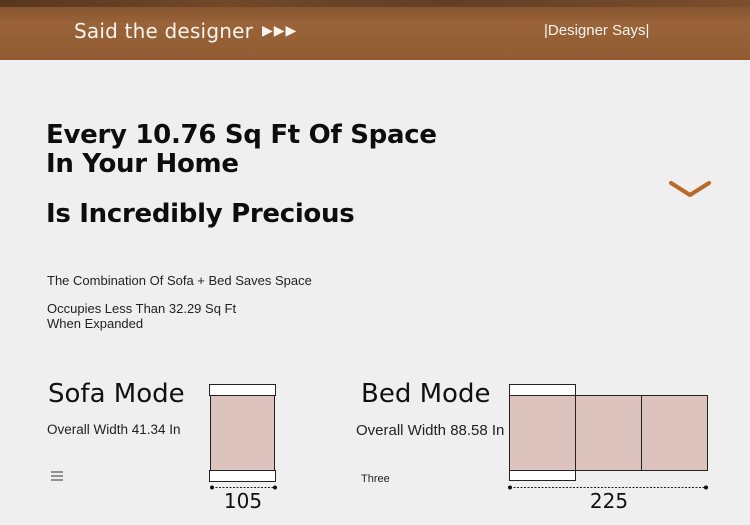 This screenshot has width=750, height=525. Describe the element at coordinates (243, 501) in the screenshot. I see `sofa-dimension-label: 105` at that location.